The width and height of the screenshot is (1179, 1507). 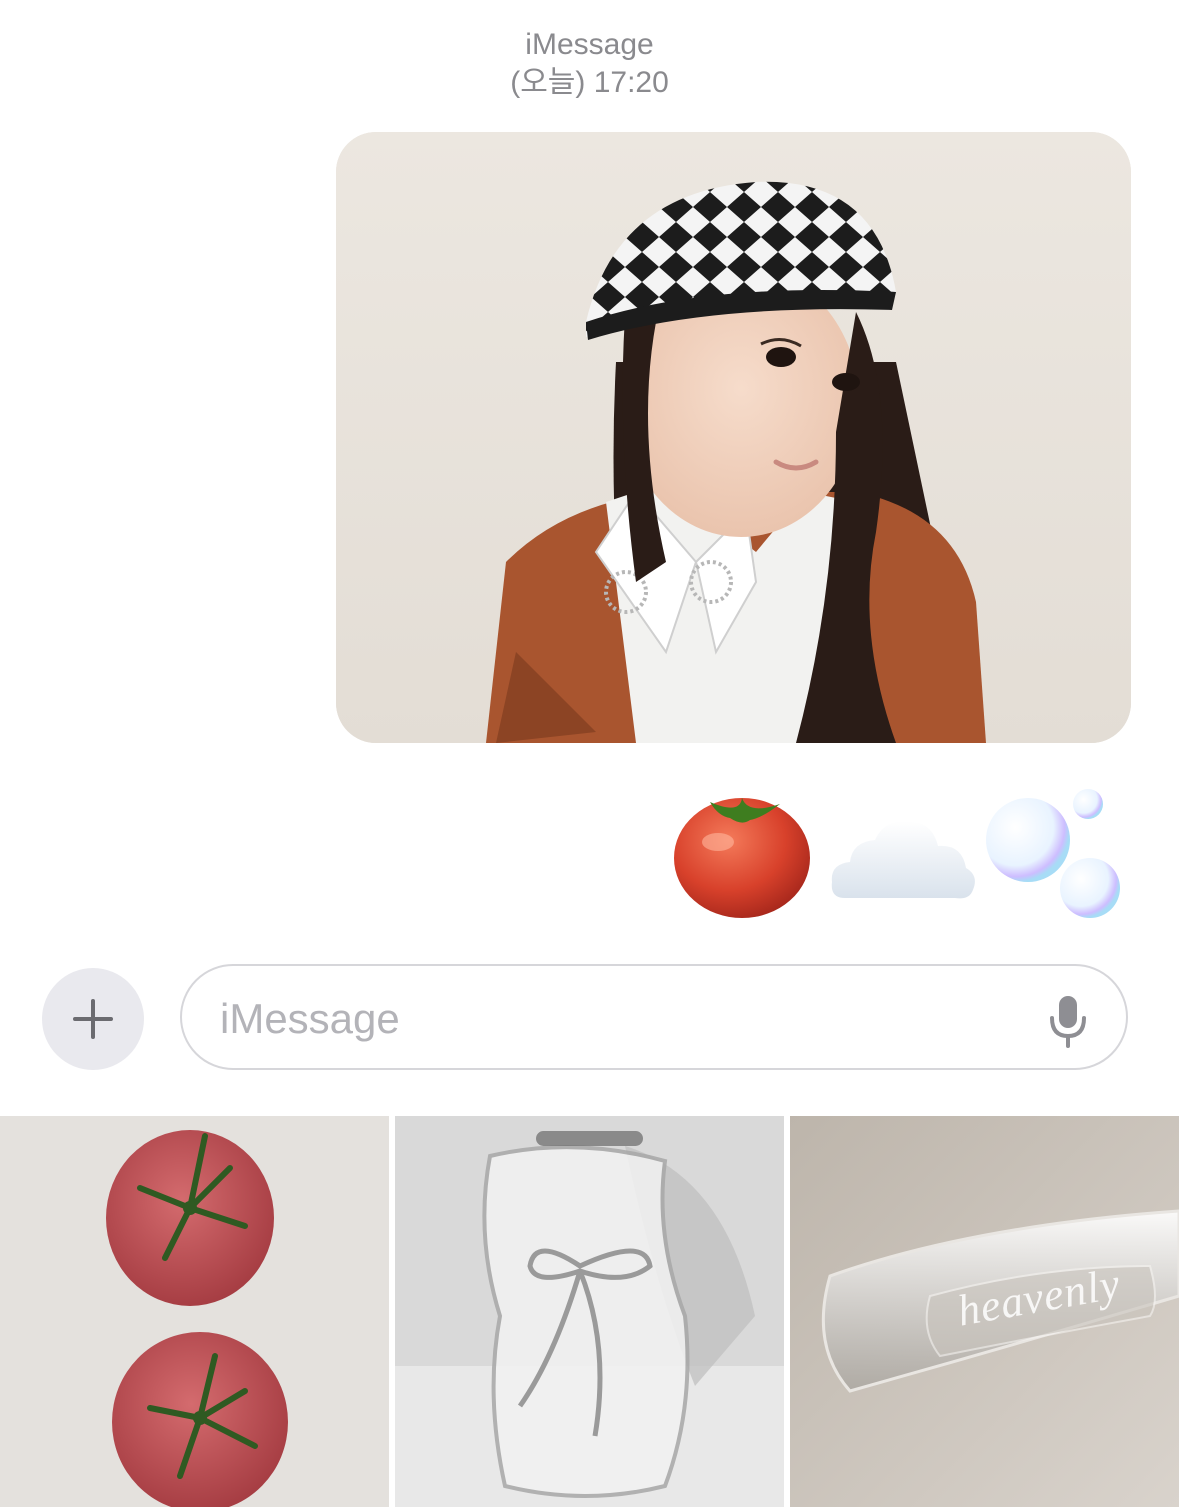 What do you see at coordinates (310, 1018) in the screenshot?
I see `message-input-placeholder: iMessage` at bounding box center [310, 1018].